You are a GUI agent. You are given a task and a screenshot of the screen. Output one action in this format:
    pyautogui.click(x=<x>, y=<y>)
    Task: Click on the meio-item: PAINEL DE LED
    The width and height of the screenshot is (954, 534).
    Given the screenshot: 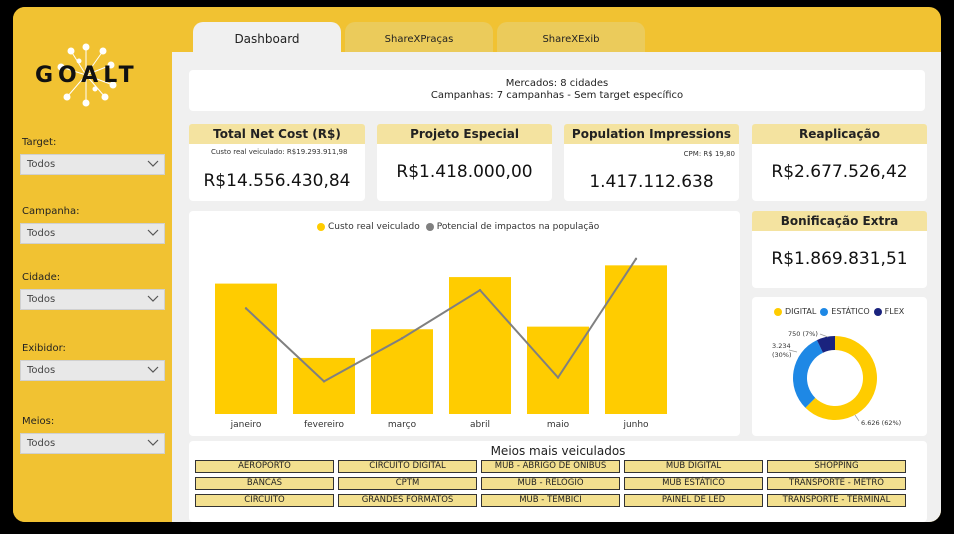 What is the action you would take?
    pyautogui.click(x=693, y=500)
    